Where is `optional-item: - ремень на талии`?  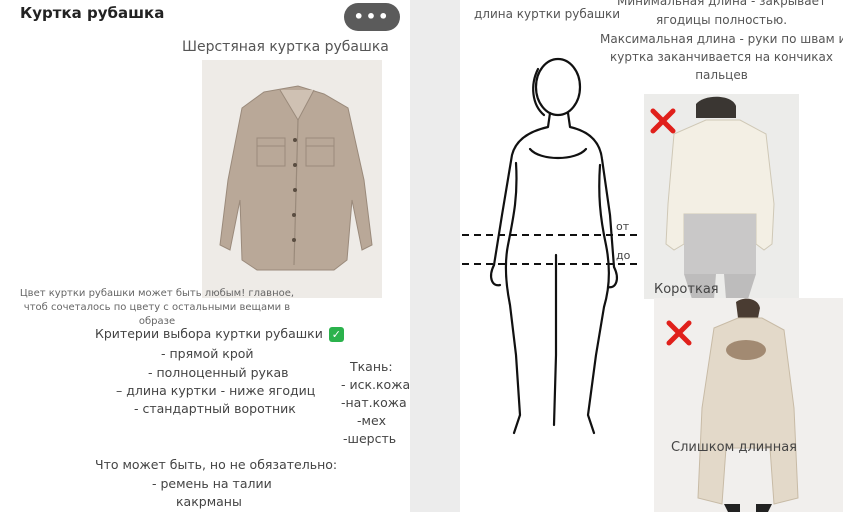
optional-item: - ремень на талии is located at coordinates (212, 483).